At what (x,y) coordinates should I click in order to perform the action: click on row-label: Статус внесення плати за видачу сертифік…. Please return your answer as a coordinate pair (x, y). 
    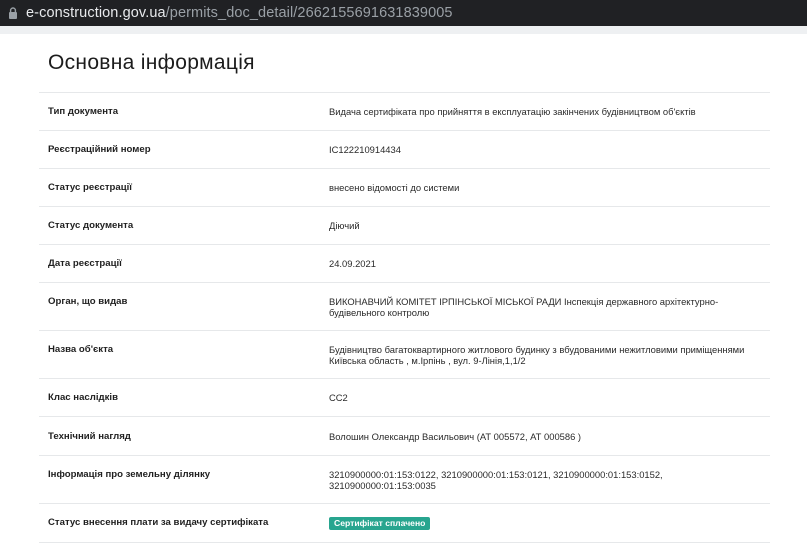
    Looking at the image, I should click on (158, 522).